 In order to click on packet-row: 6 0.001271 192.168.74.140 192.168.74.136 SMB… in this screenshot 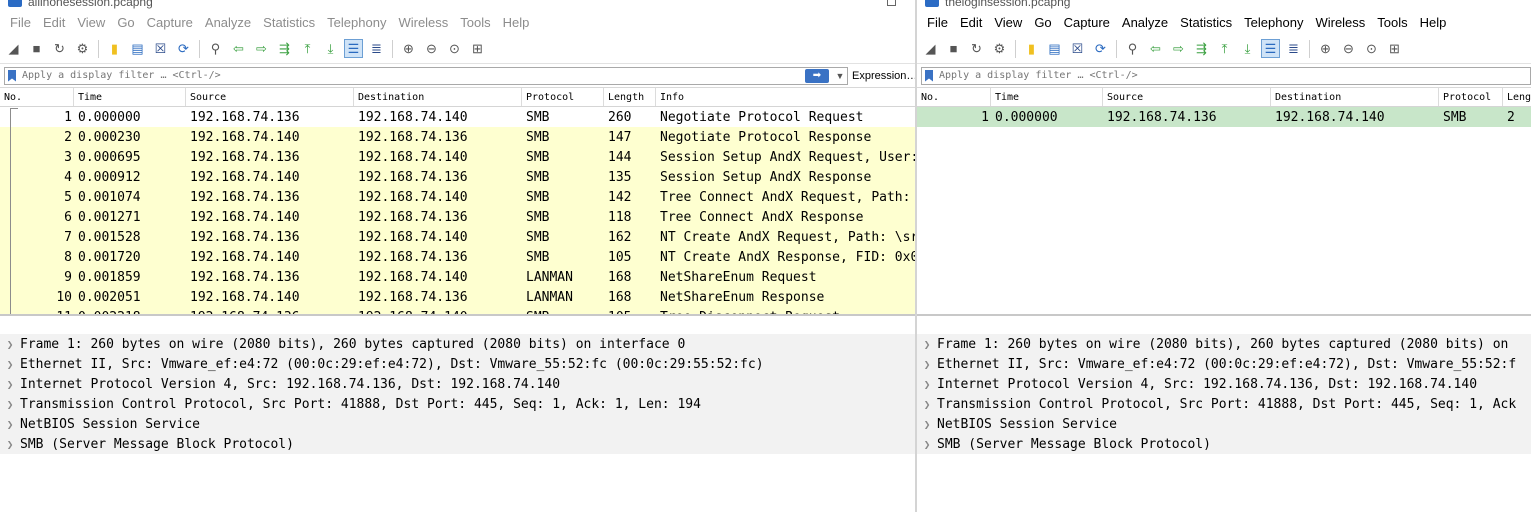, I will do `click(458, 217)`.